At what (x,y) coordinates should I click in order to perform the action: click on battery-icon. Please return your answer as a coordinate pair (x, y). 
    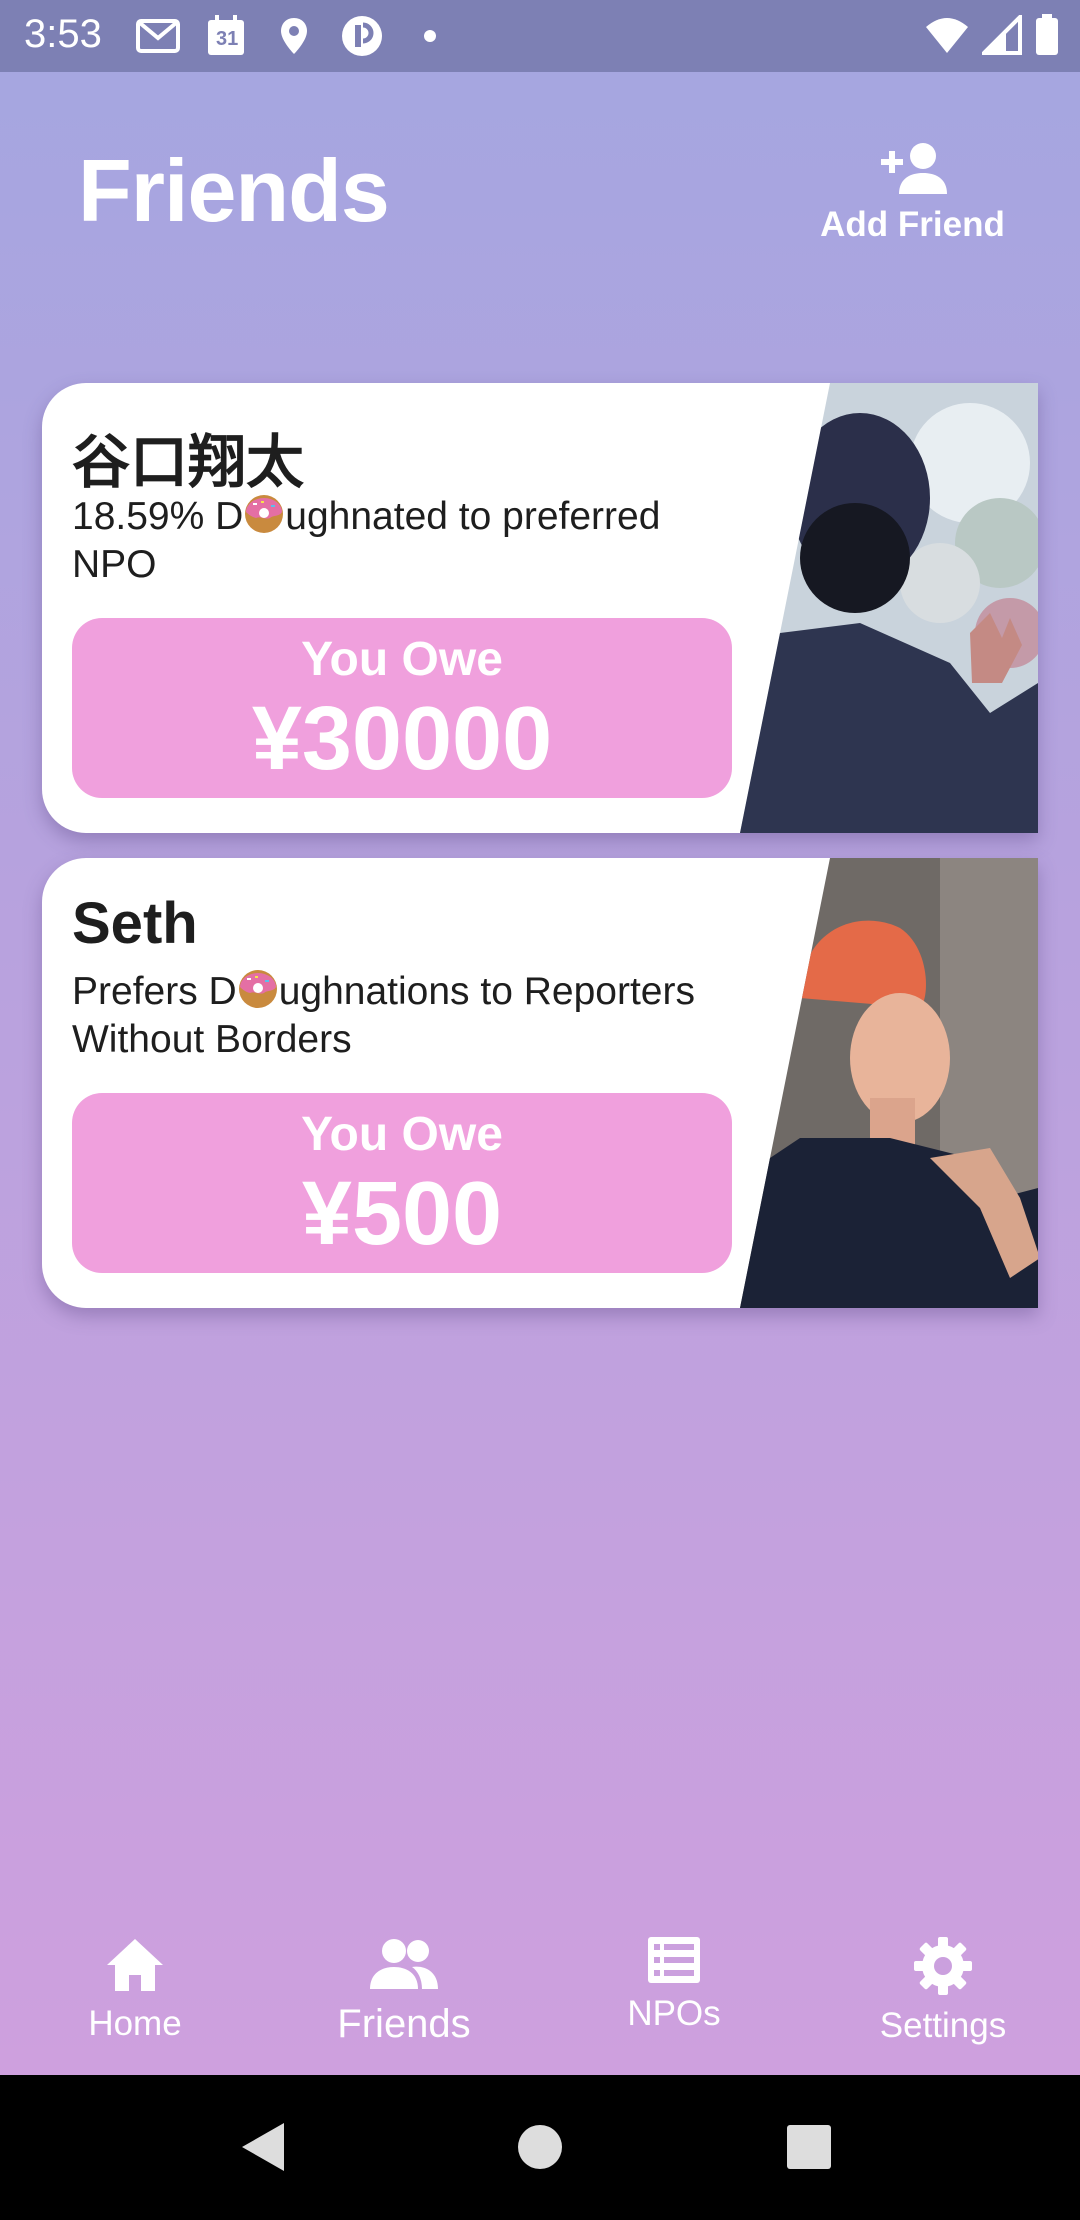
    Looking at the image, I should click on (1047, 37).